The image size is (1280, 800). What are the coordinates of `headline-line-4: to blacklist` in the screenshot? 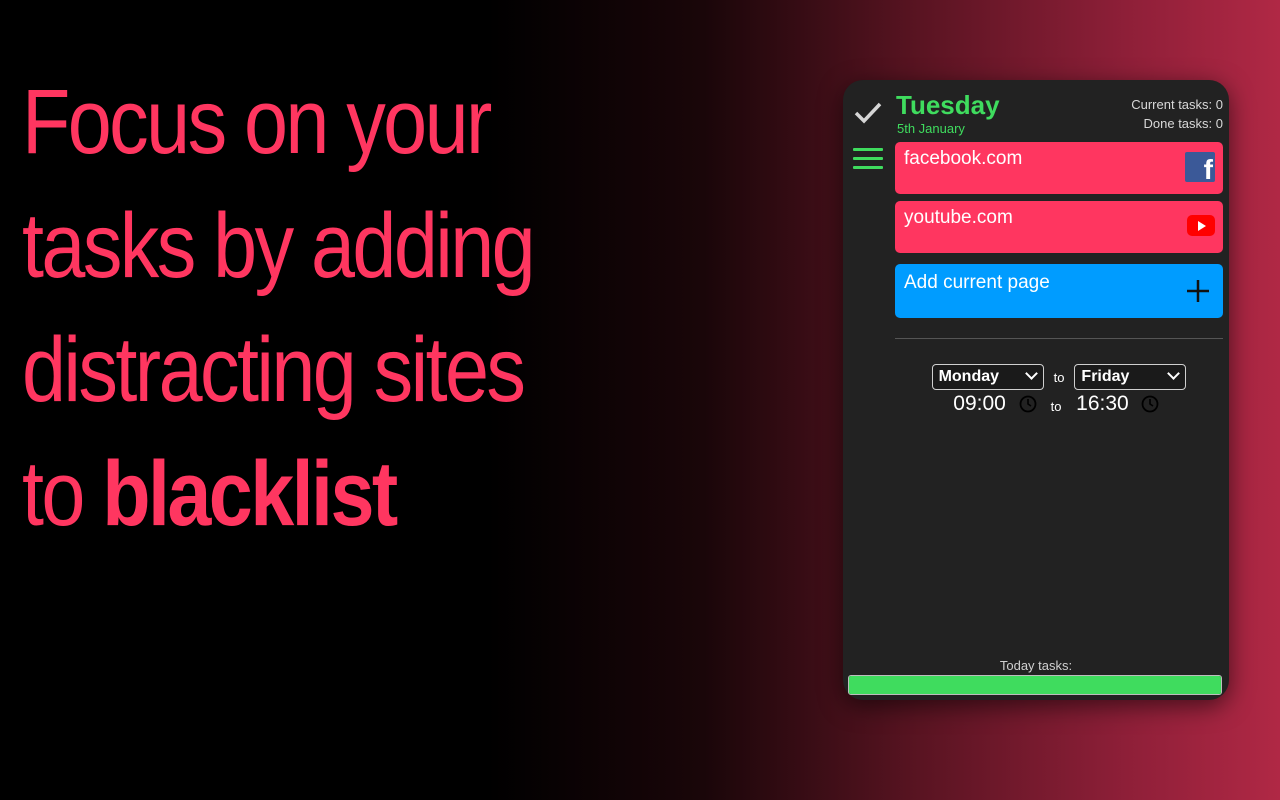 It's located at (366, 494).